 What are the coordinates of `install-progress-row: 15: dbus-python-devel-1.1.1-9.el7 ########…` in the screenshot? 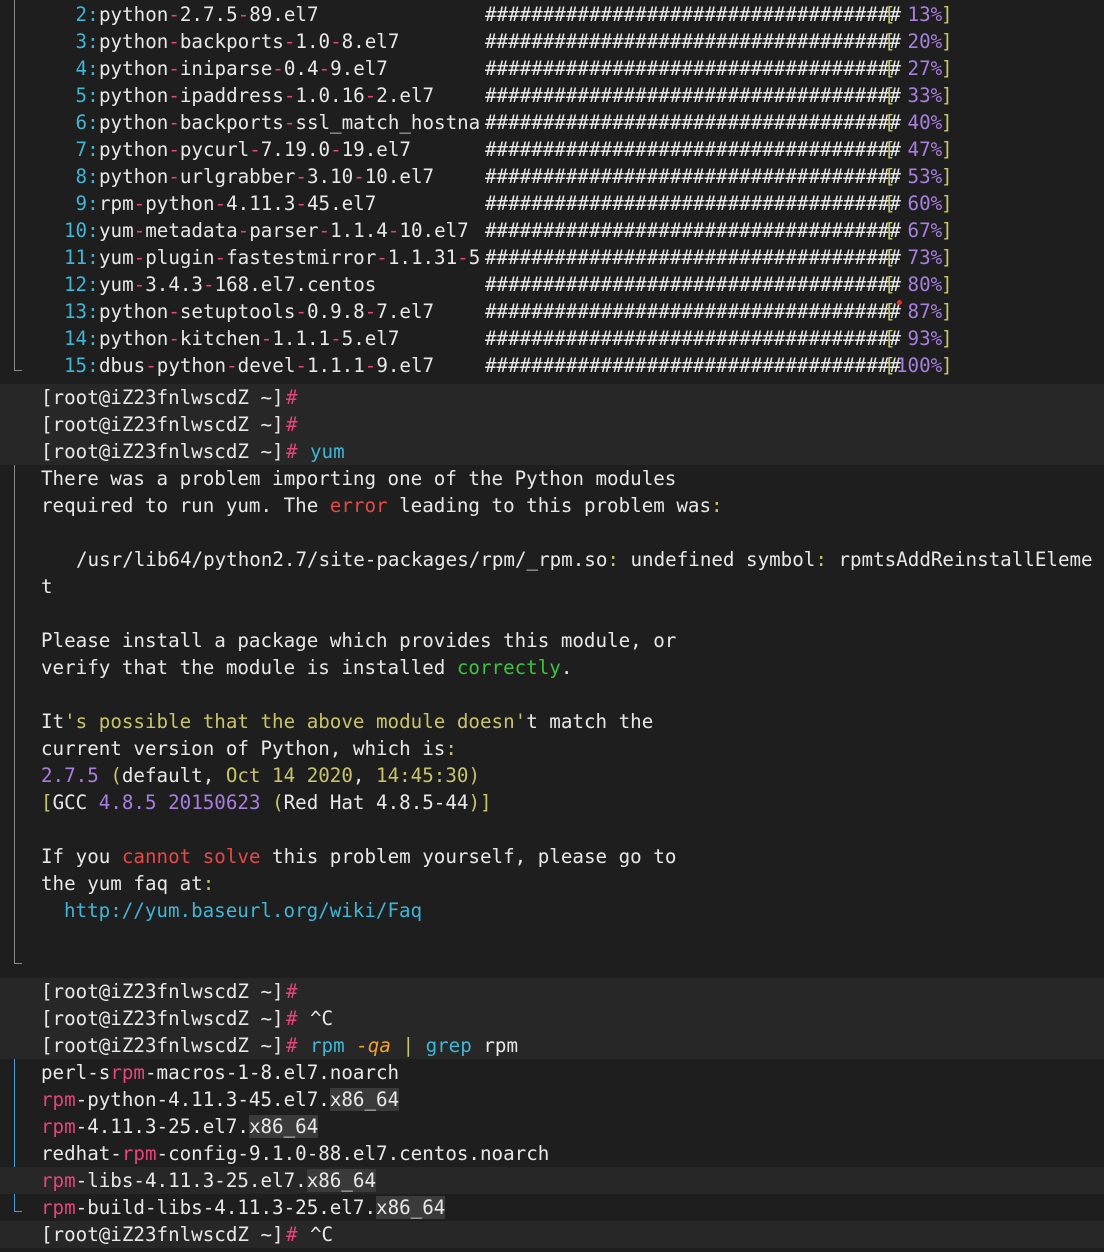 It's located at (552, 365).